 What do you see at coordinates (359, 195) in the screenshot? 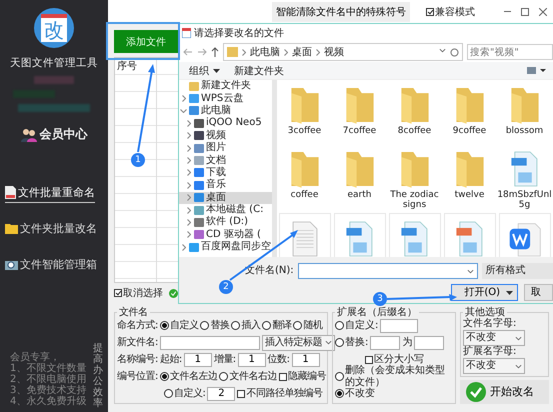
I see `file-name: earth` at bounding box center [359, 195].